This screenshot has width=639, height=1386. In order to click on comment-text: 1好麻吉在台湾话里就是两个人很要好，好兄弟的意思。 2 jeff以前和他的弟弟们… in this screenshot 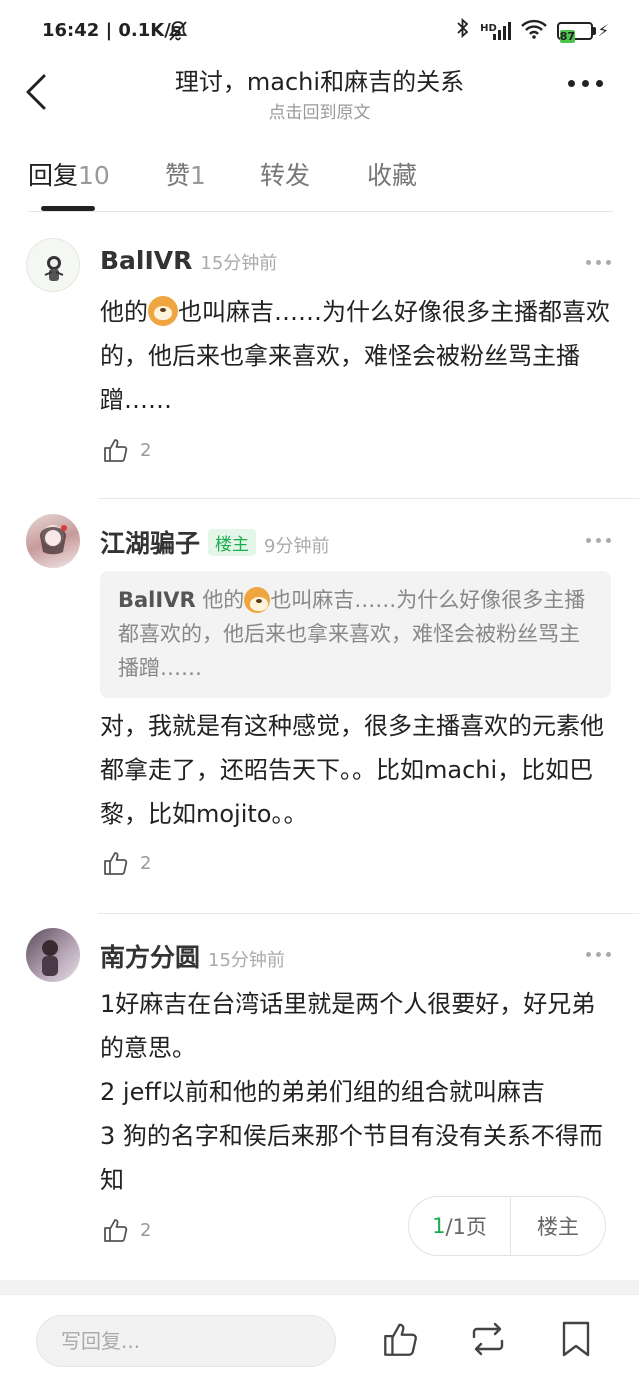, I will do `click(351, 1092)`.